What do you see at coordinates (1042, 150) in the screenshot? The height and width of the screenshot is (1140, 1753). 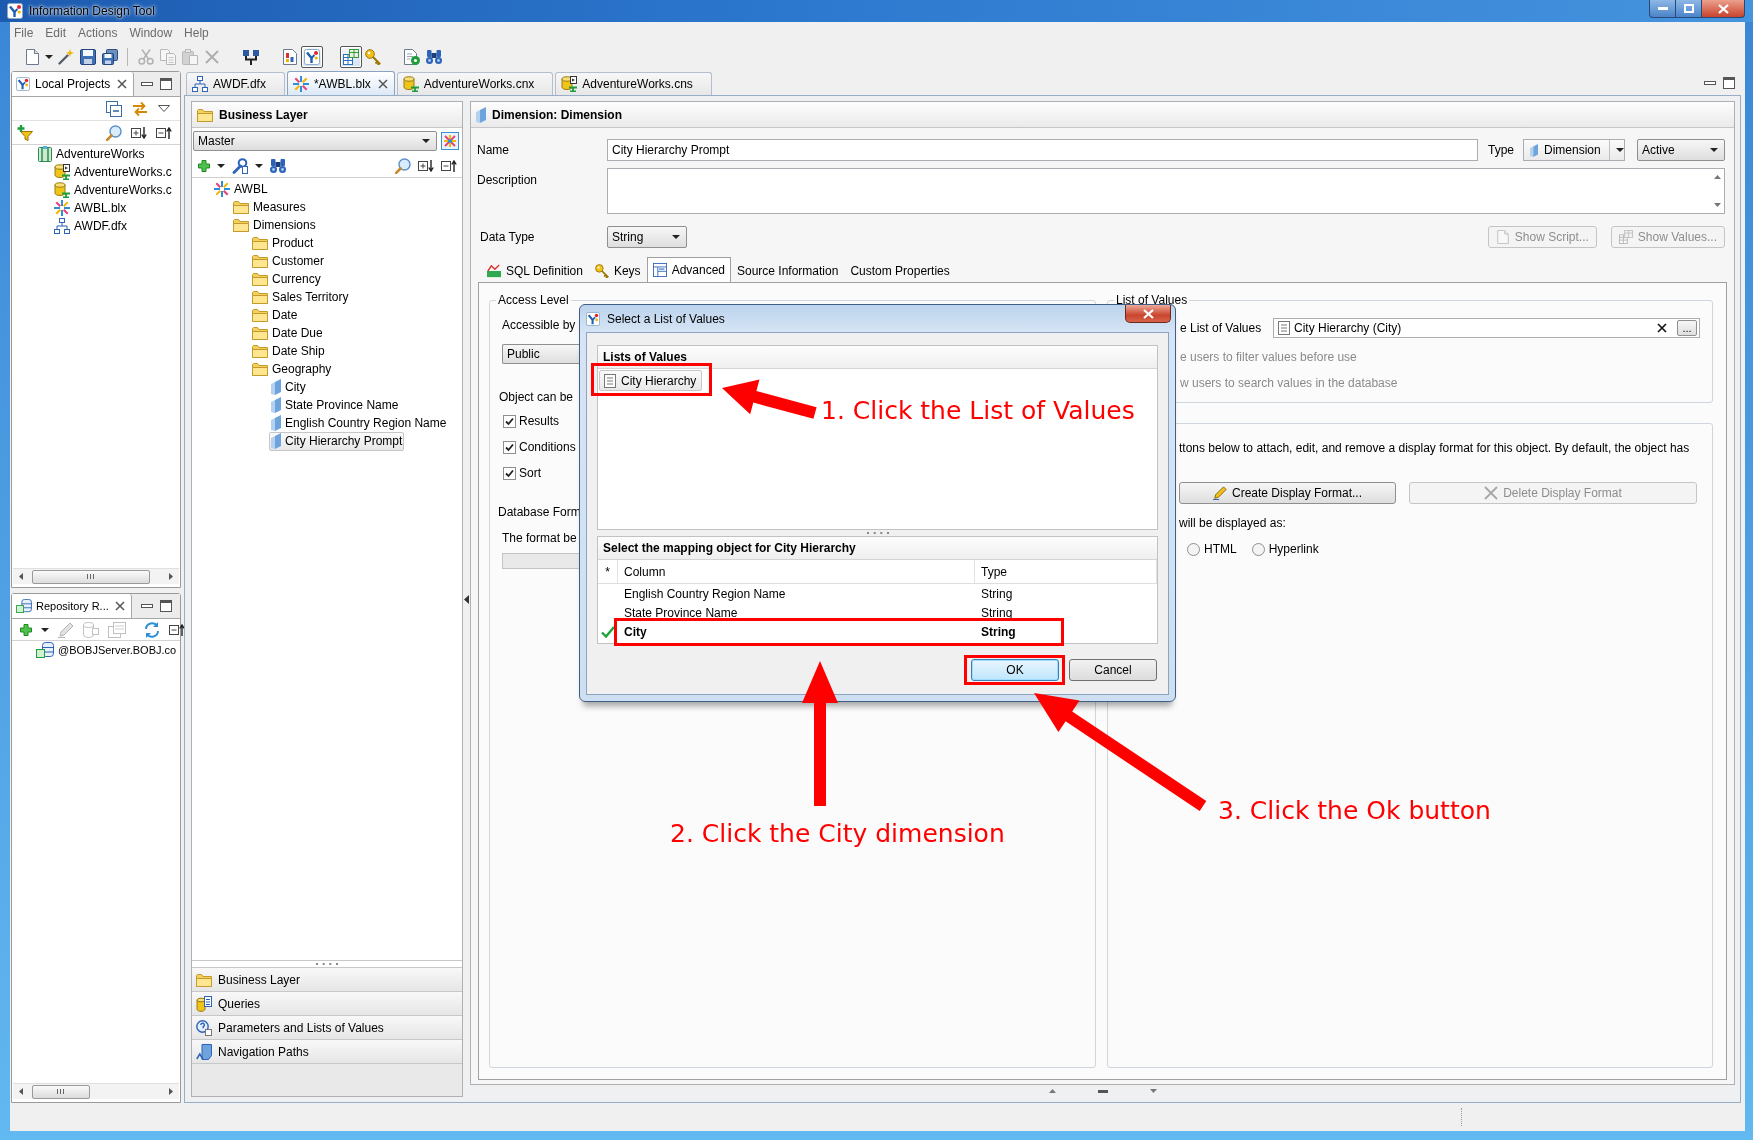 I see `name-field: City Hierarchy Prompt` at bounding box center [1042, 150].